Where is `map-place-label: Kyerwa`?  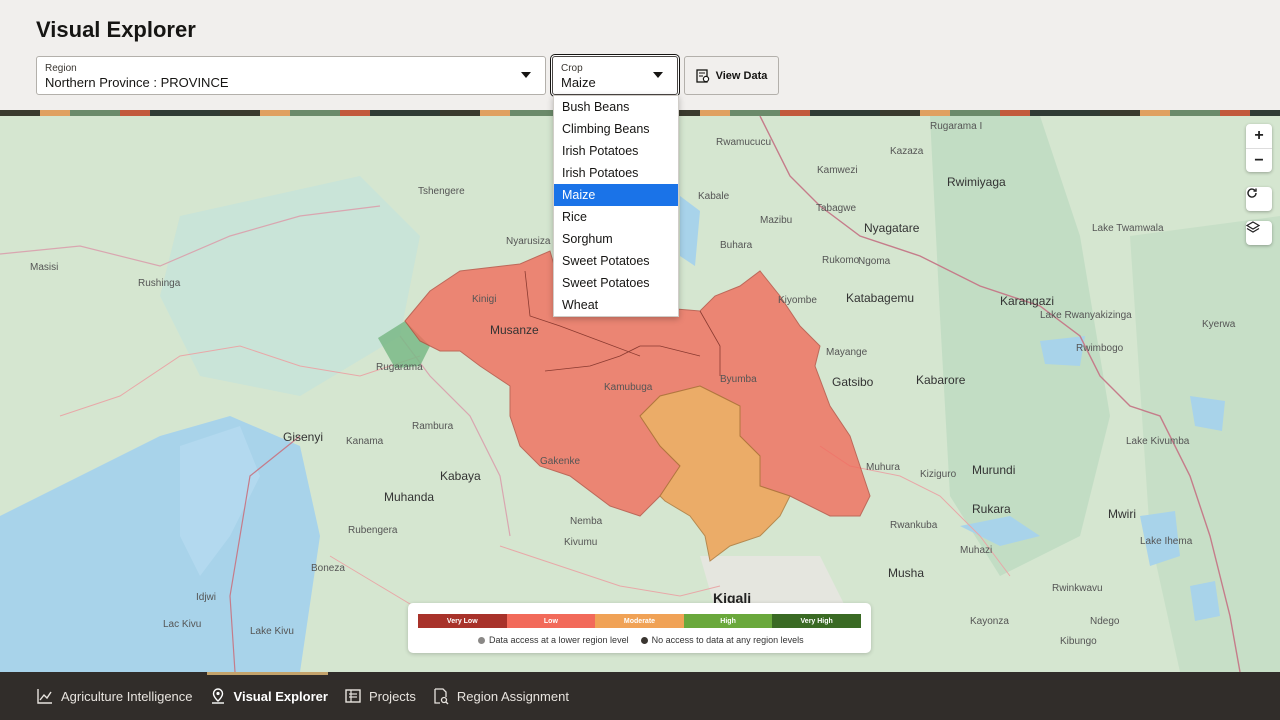
map-place-label: Kyerwa is located at coordinates (1219, 324).